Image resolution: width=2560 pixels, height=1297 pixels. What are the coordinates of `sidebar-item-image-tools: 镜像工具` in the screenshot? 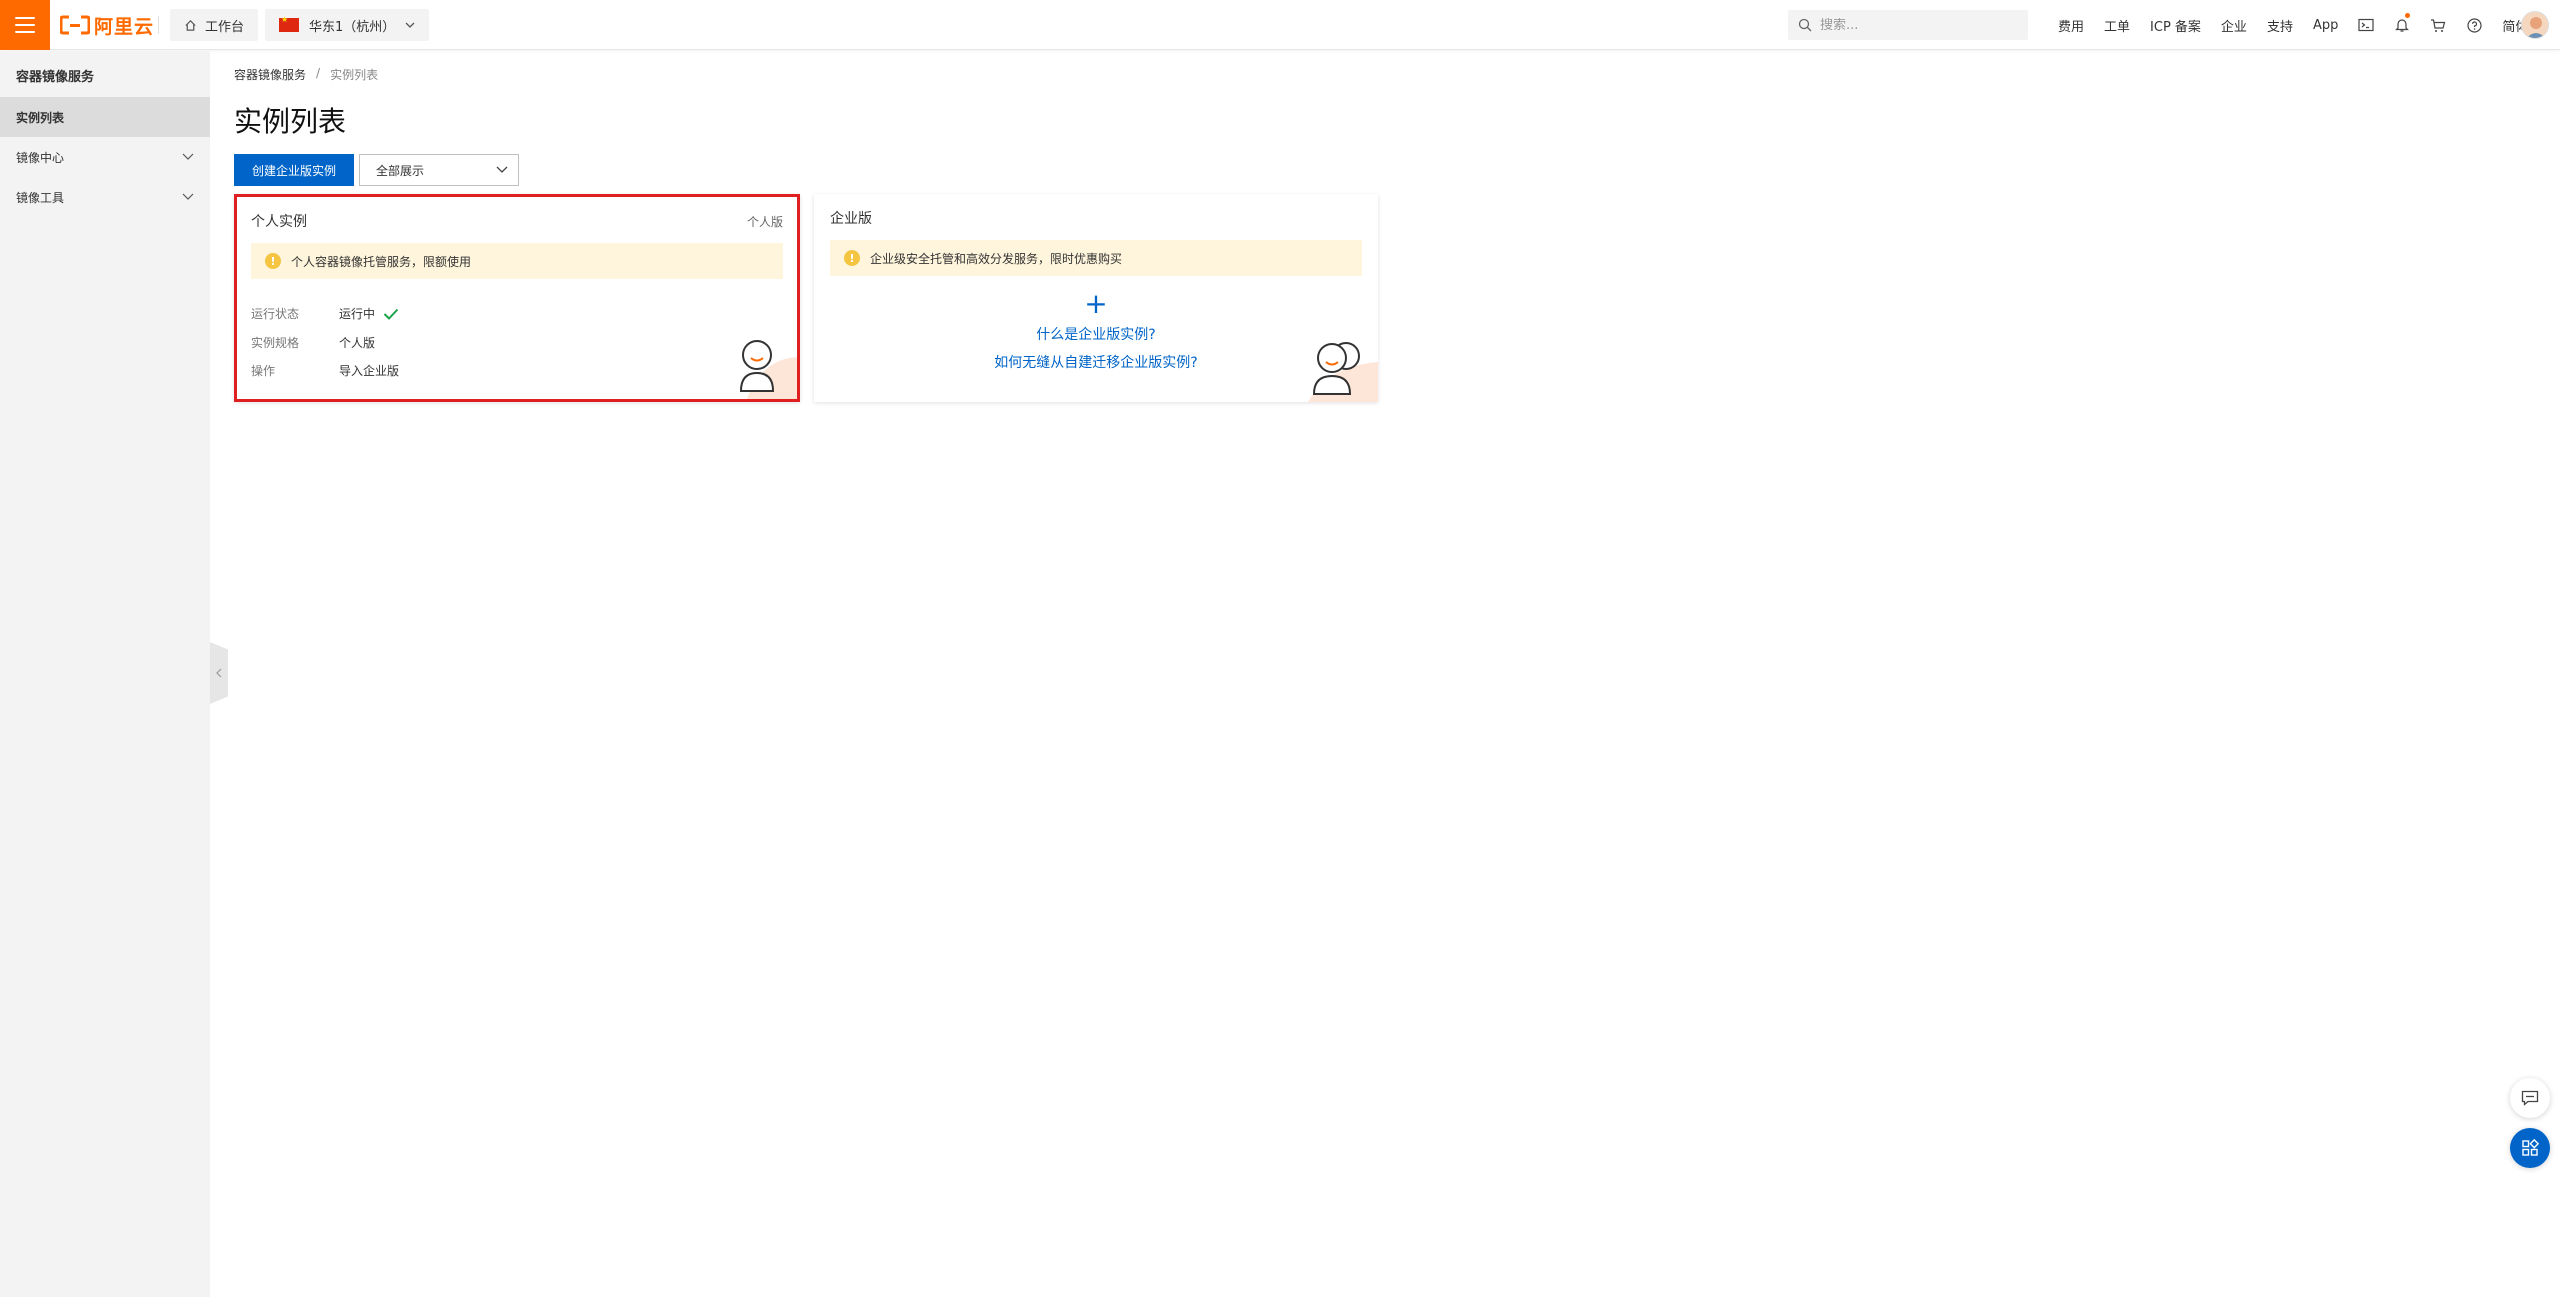 It's located at (105, 197).